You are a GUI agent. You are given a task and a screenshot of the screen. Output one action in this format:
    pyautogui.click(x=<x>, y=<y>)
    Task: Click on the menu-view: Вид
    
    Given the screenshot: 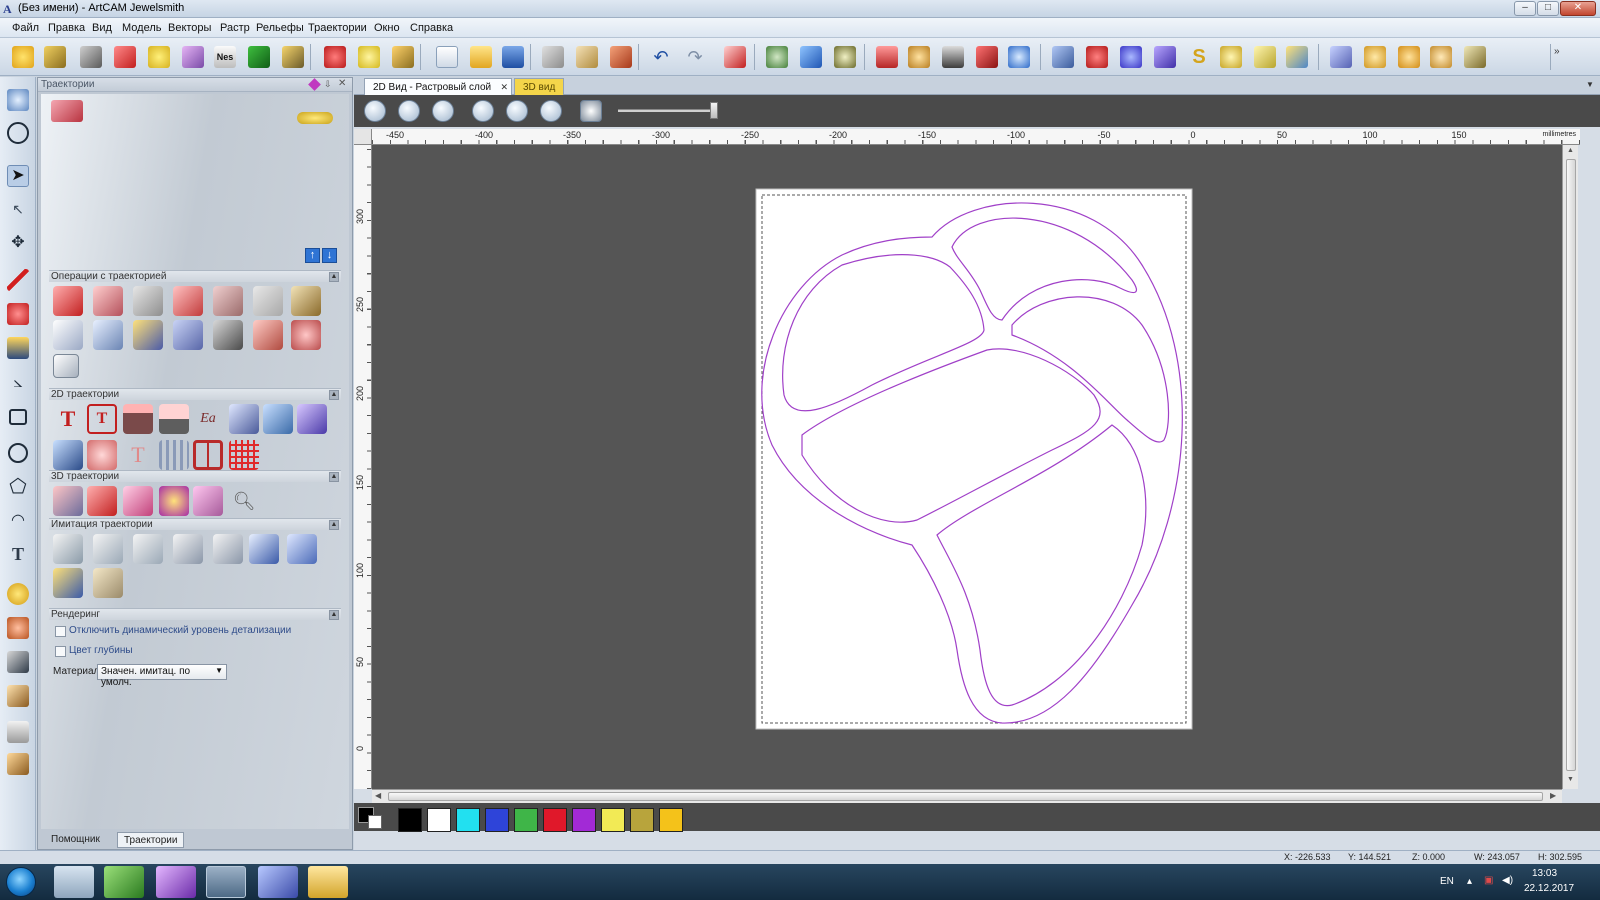 What is the action you would take?
    pyautogui.click(x=102, y=28)
    